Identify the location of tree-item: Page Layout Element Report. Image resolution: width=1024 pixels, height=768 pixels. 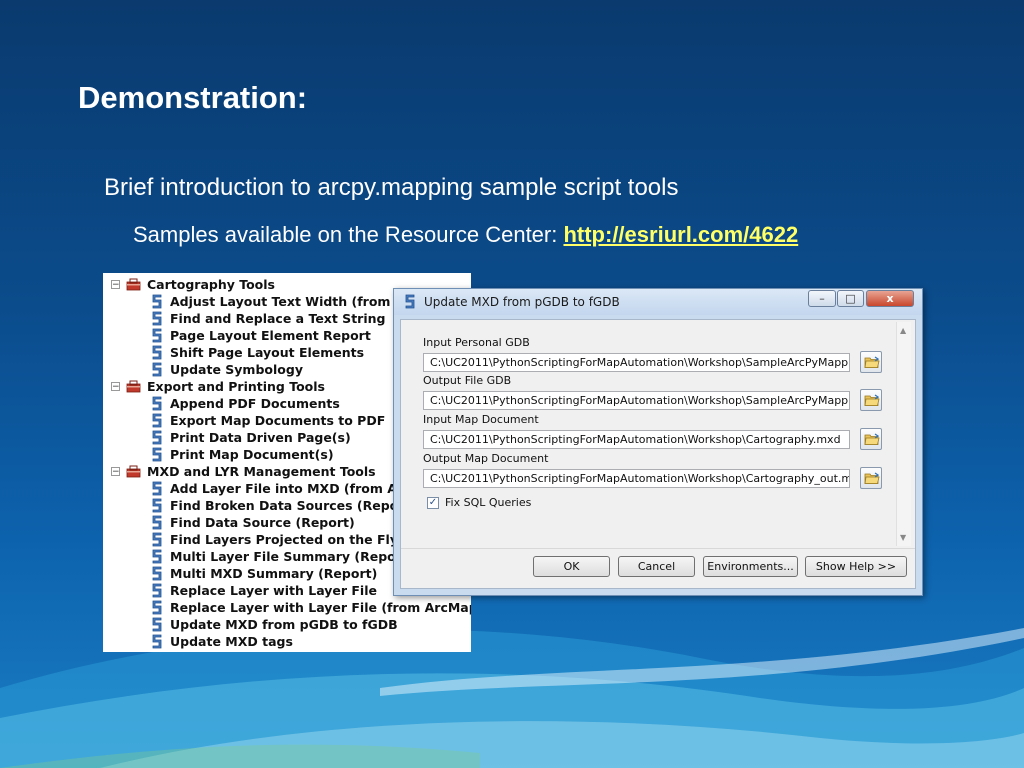
(260, 335).